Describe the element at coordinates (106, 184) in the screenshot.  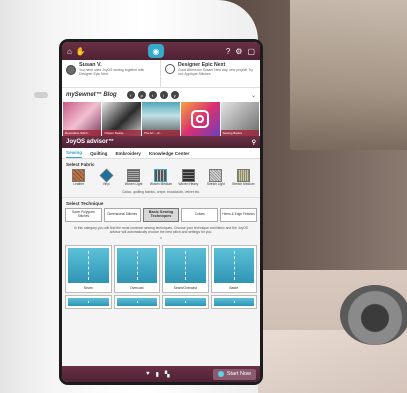
I see `fabric-label: Vinyl` at that location.